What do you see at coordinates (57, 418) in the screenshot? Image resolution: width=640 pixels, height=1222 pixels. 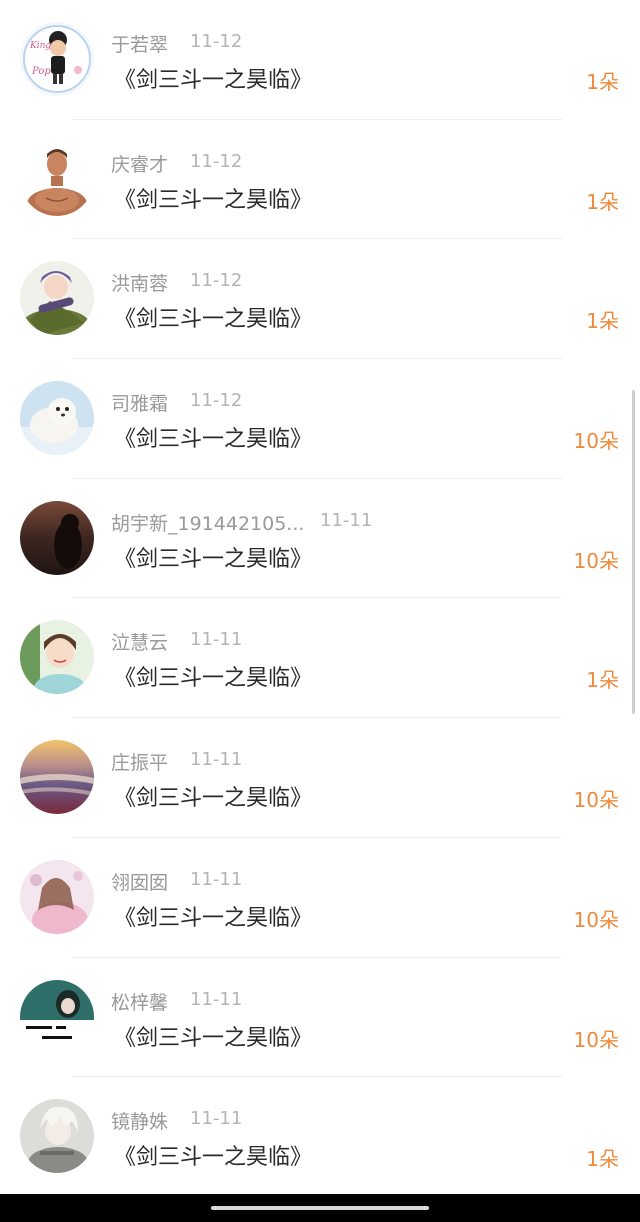 I see `seal-avatar-icon` at bounding box center [57, 418].